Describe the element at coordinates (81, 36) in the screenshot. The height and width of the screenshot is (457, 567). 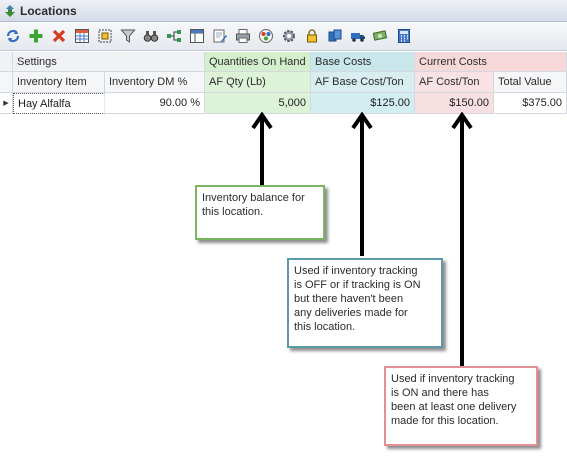
I see `grid-icon` at that location.